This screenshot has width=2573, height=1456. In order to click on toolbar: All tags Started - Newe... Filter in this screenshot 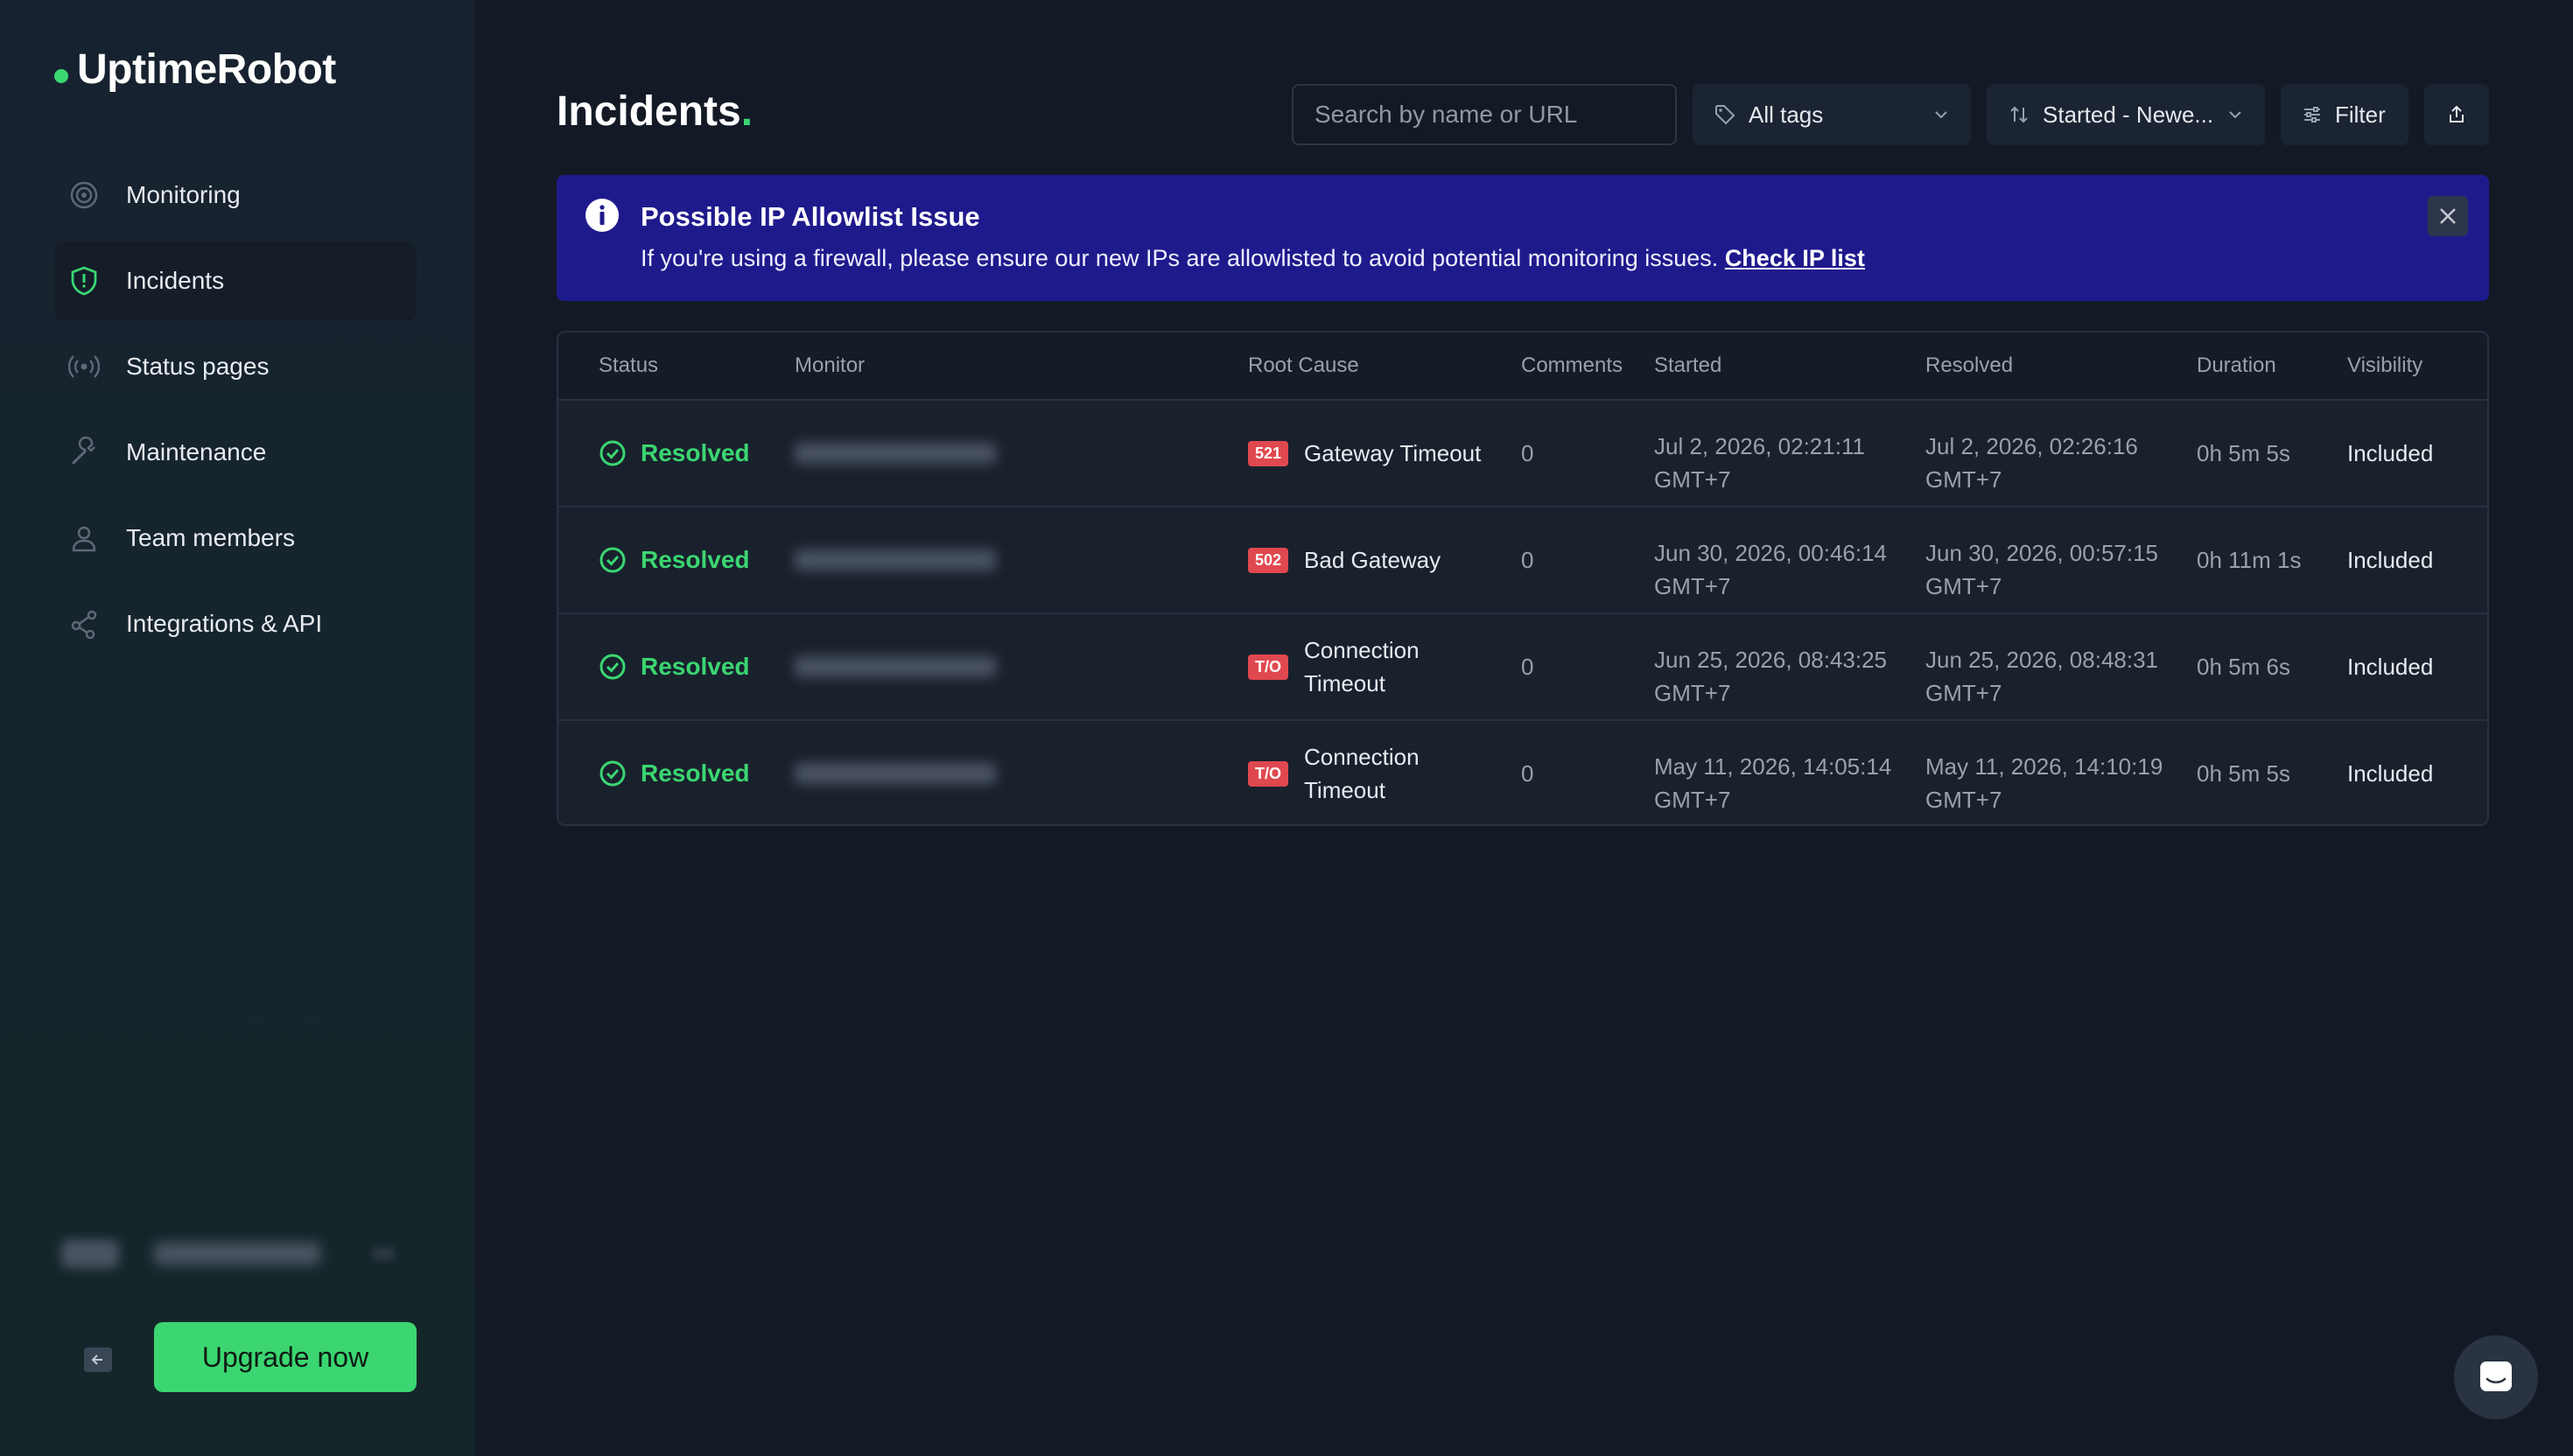, I will do `click(1890, 114)`.